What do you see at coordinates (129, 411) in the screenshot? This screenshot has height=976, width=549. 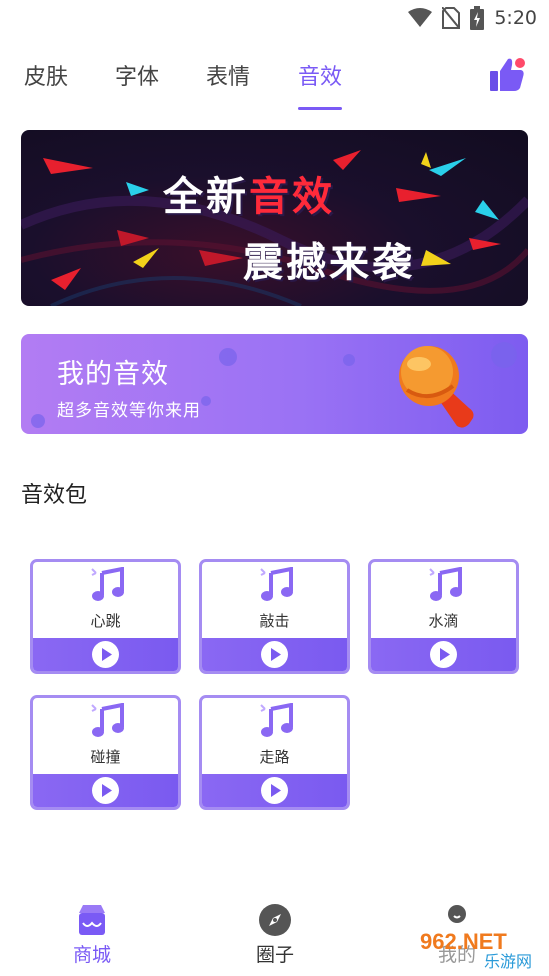 I see `my-sound-effects-subtitle: 超多音效等你来用` at bounding box center [129, 411].